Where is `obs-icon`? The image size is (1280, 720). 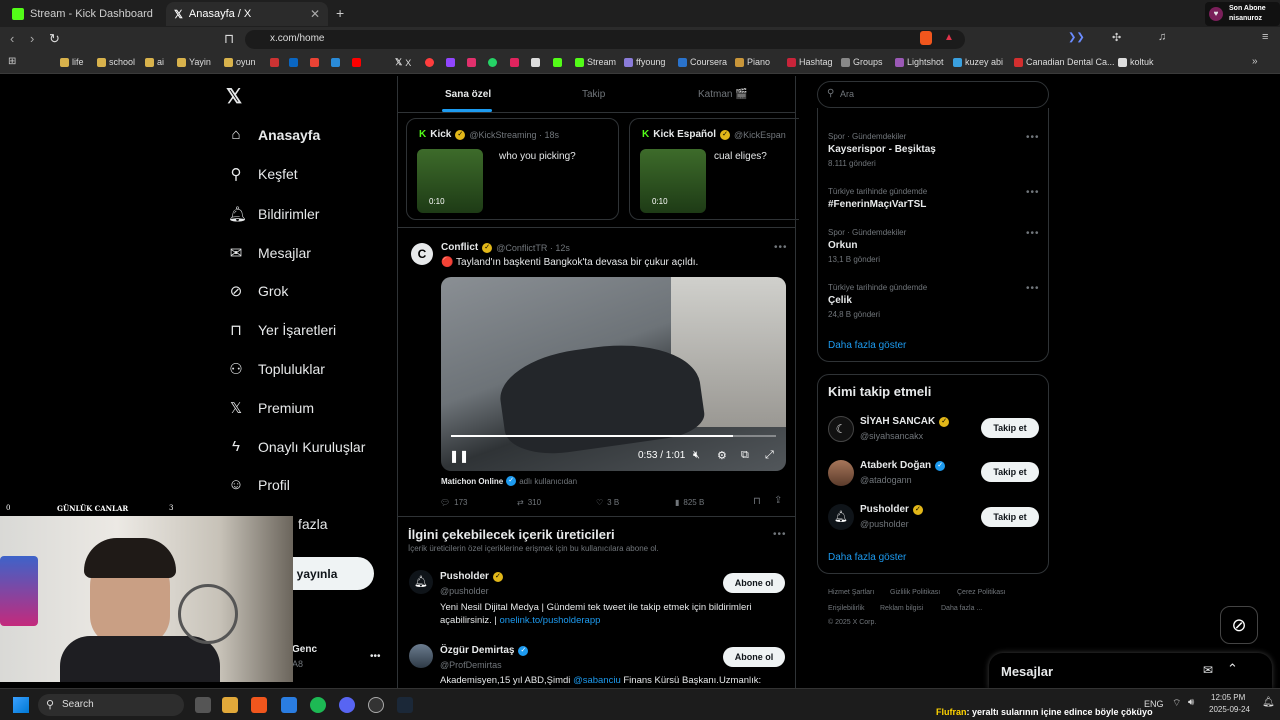
obs-icon is located at coordinates (376, 705).